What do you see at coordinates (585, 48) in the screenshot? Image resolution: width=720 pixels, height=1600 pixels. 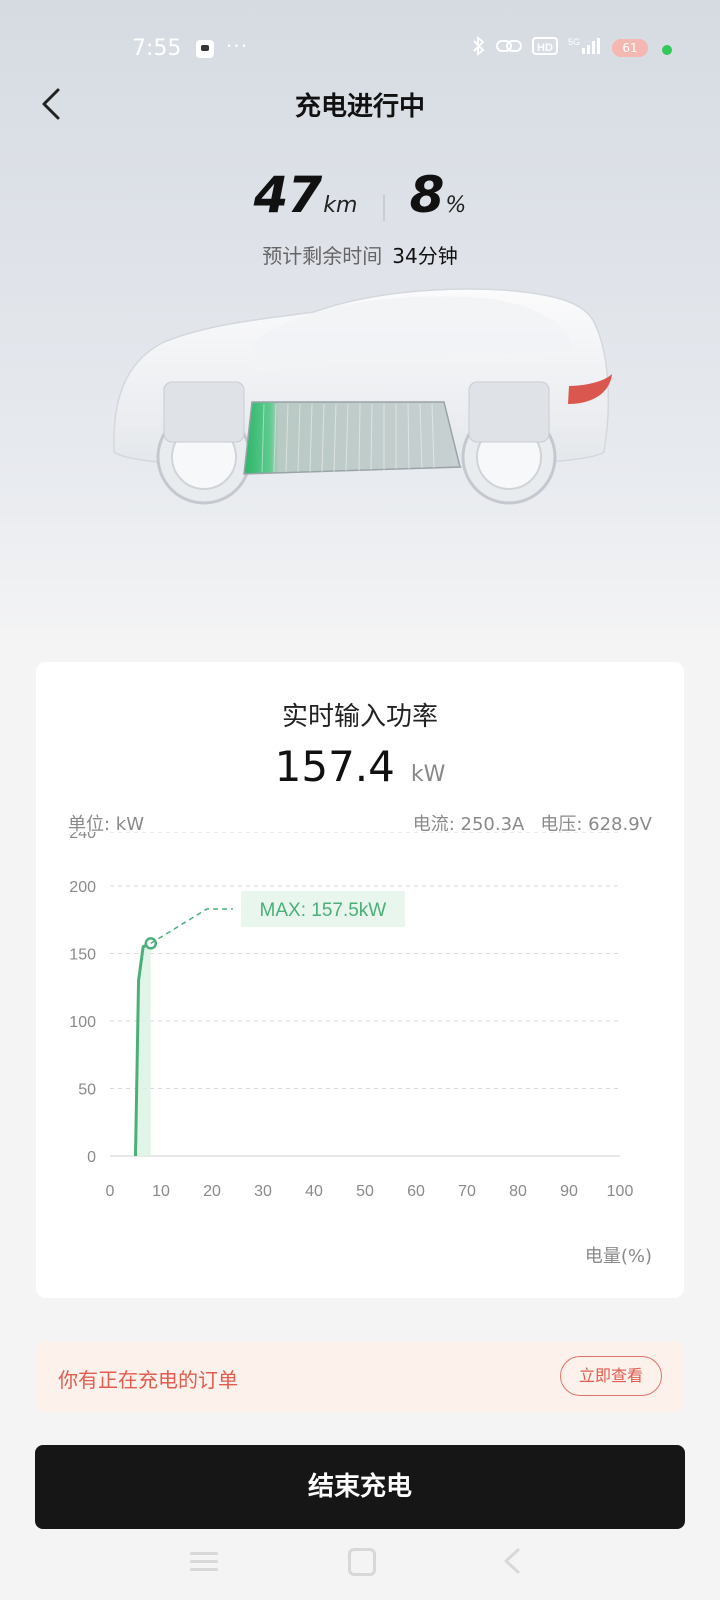 I see `5g-signal-icon: 5G` at bounding box center [585, 48].